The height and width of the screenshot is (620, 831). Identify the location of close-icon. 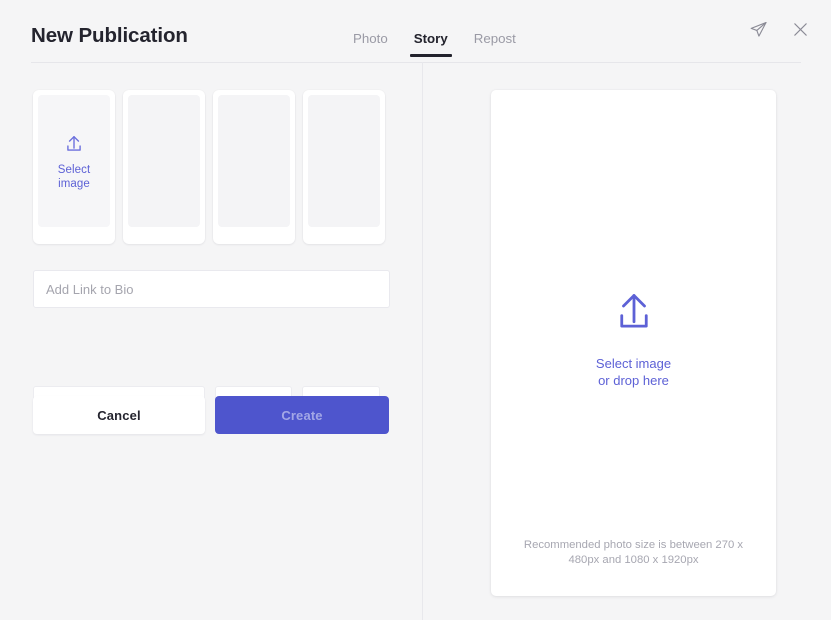
(800, 29).